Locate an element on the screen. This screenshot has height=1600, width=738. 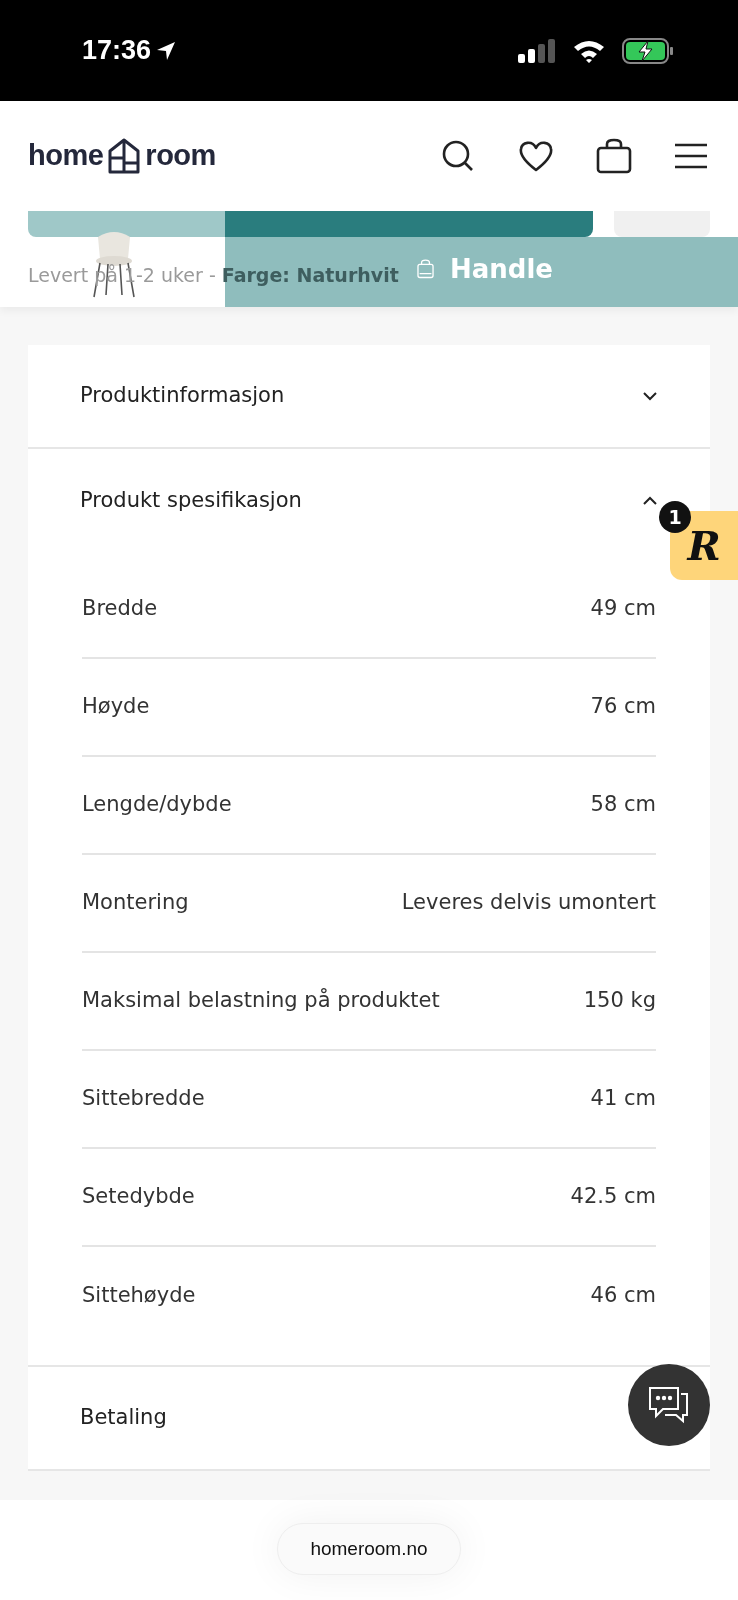
wifi-icon is located at coordinates (589, 50).